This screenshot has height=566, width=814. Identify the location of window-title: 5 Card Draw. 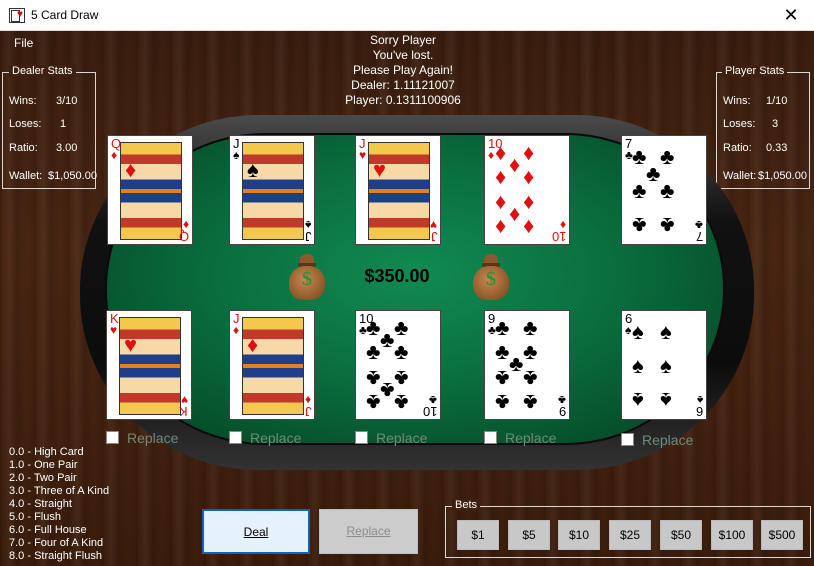
(65, 15).